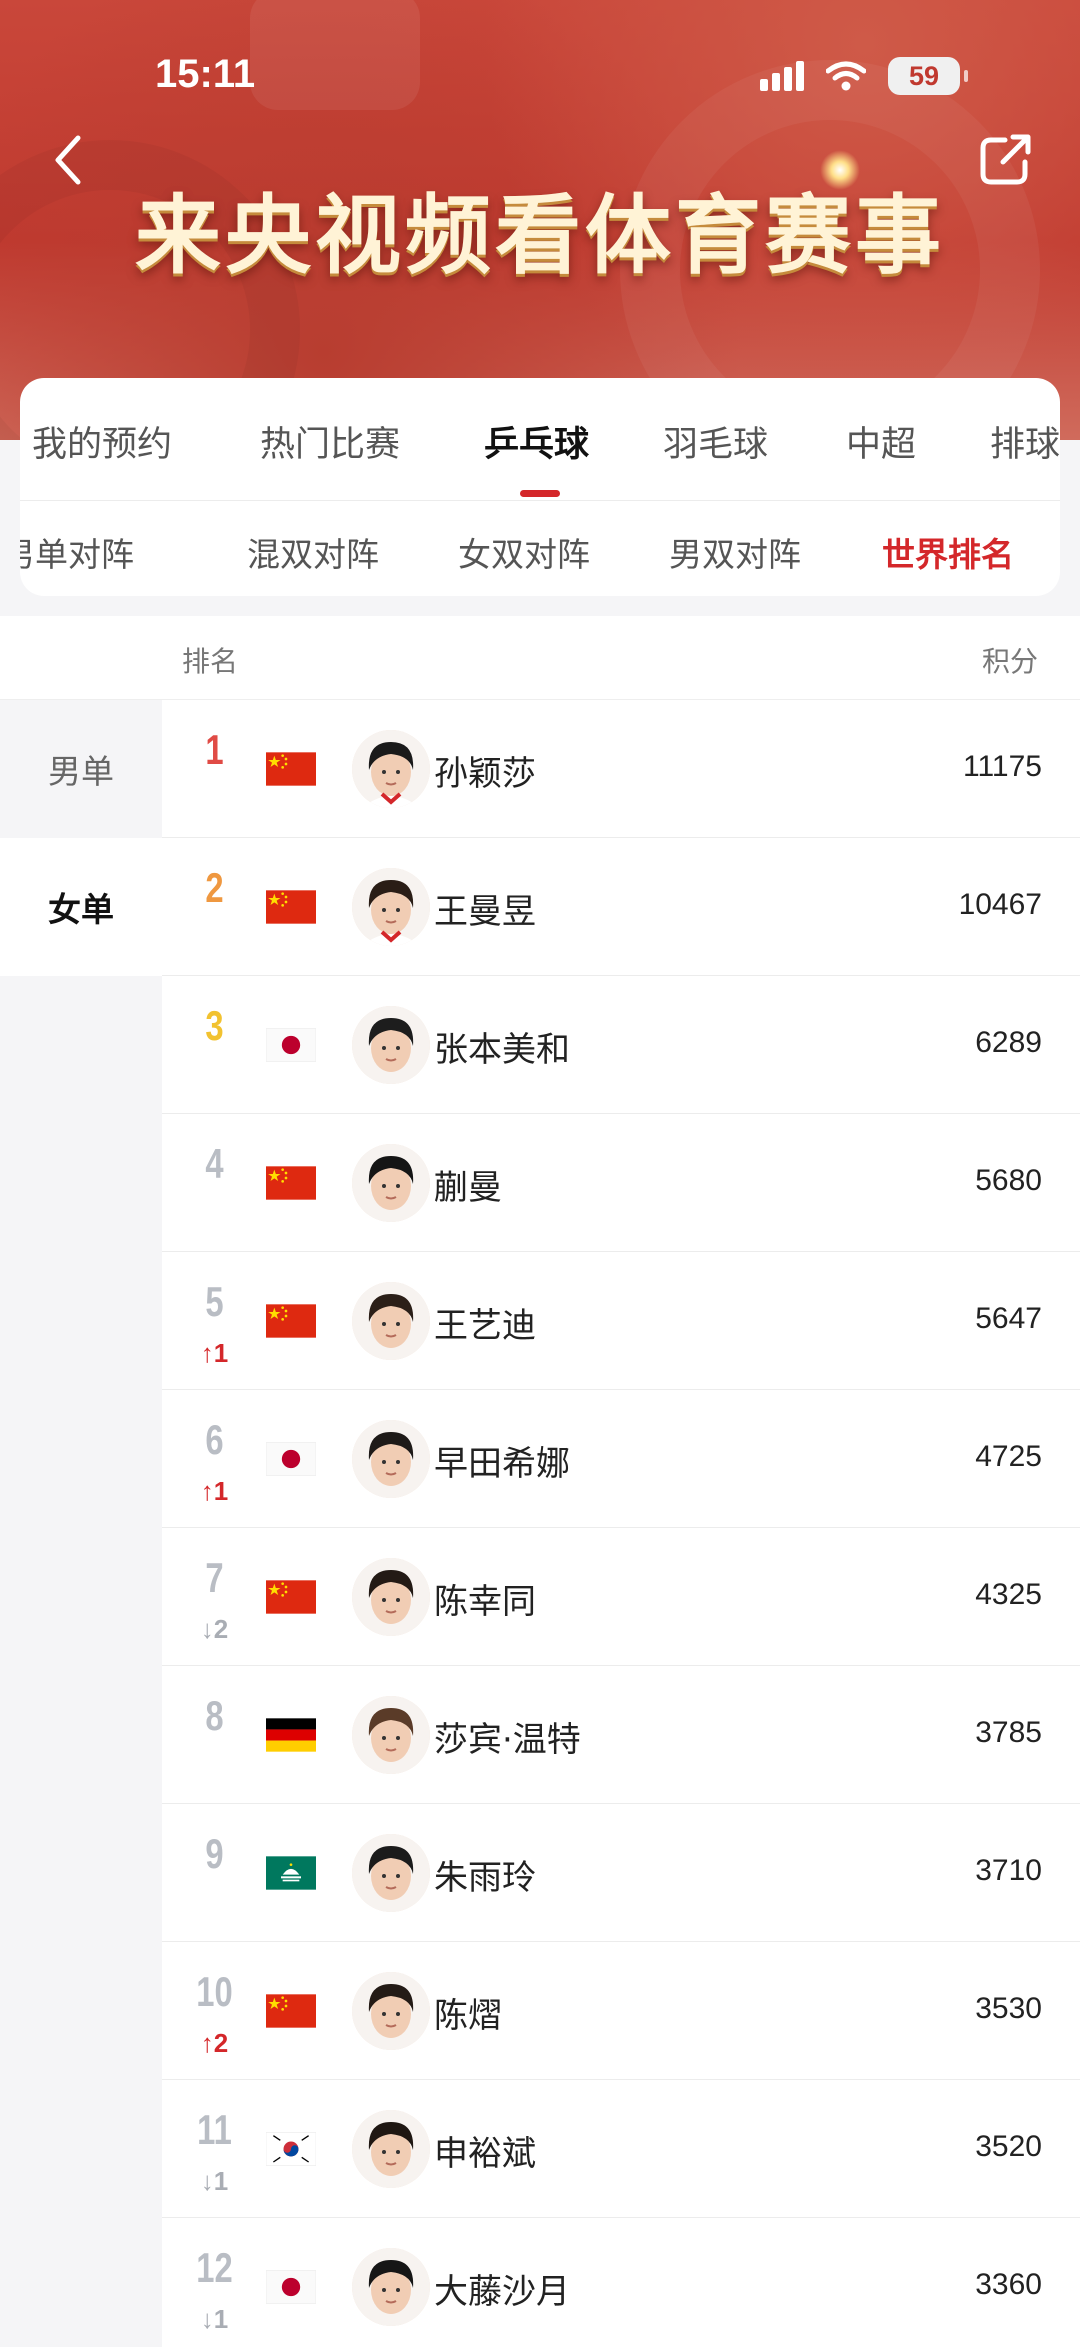  I want to click on player-name: 陈熠, so click(468, 2016).